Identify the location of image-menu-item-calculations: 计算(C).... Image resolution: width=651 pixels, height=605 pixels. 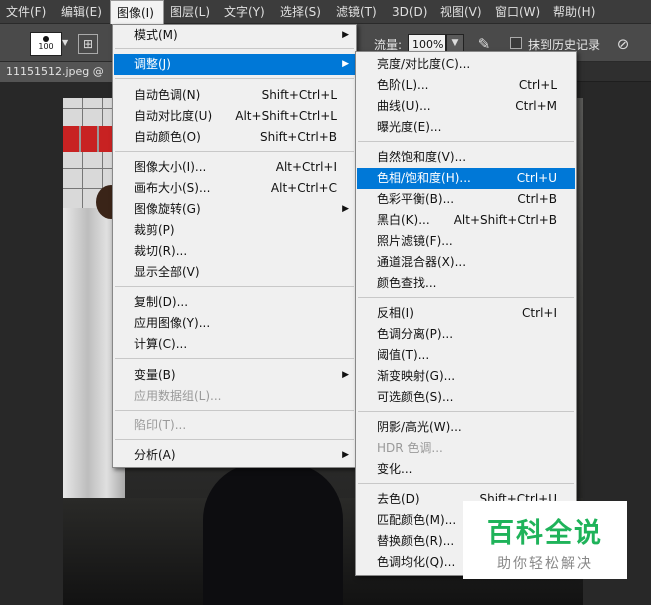
(234, 344).